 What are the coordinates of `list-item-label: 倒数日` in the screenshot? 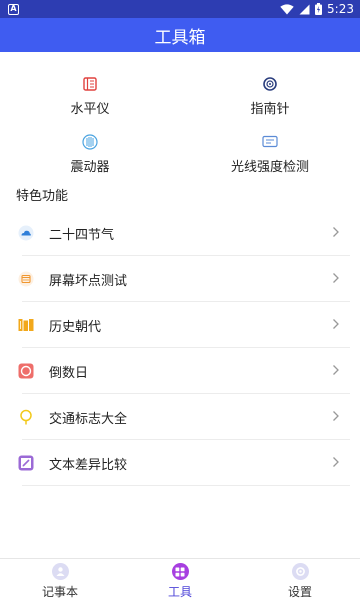 It's located at (69, 373).